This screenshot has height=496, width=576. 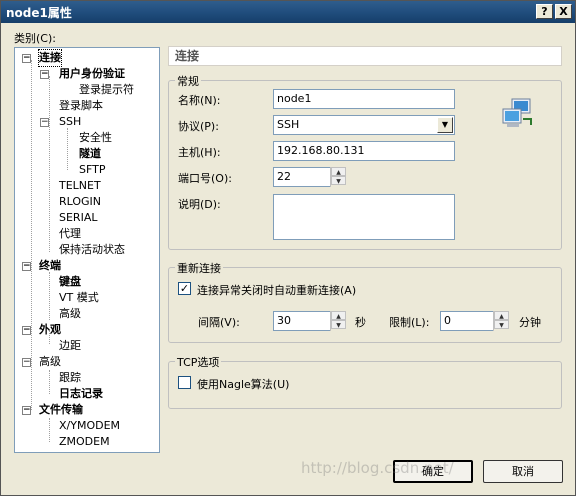 What do you see at coordinates (70, 314) in the screenshot?
I see `tree-item-terminal-advanced: 高级` at bounding box center [70, 314].